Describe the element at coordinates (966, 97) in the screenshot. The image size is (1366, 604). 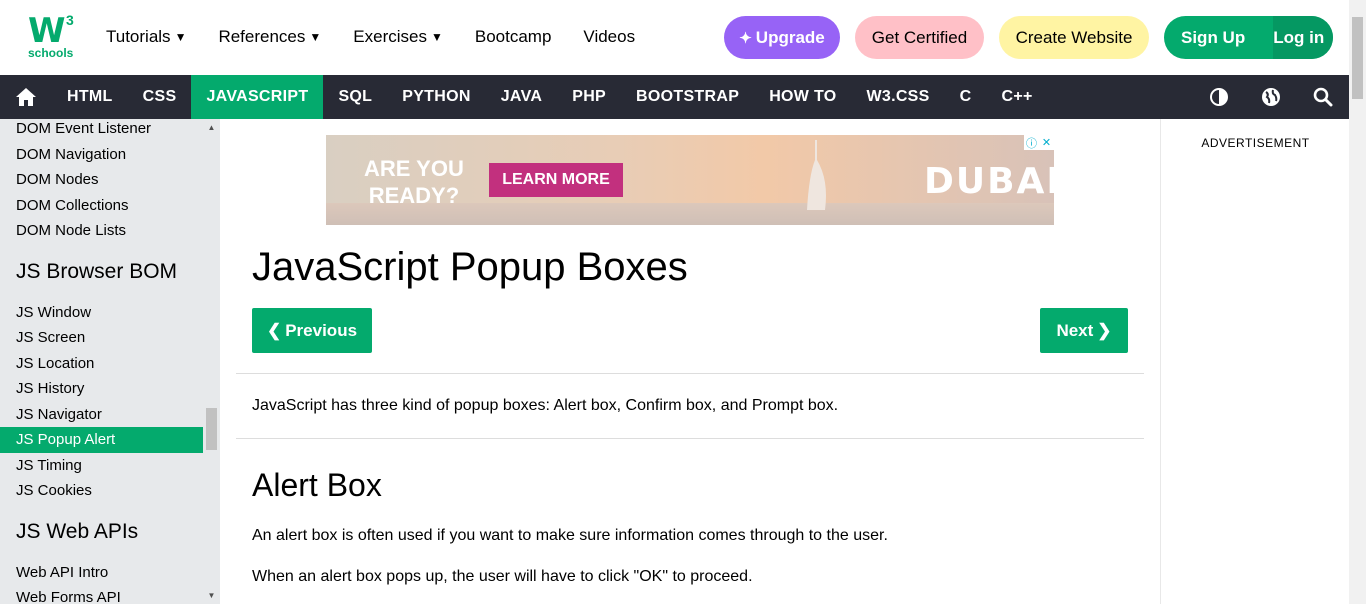
I see `subject-link-c: C` at that location.